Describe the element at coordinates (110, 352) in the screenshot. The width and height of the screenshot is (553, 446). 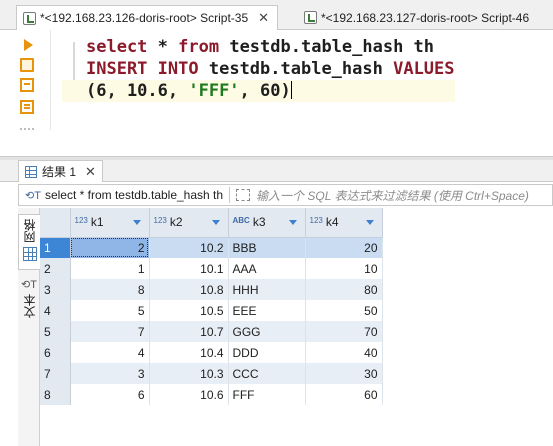
I see `cell-k1: 4` at that location.